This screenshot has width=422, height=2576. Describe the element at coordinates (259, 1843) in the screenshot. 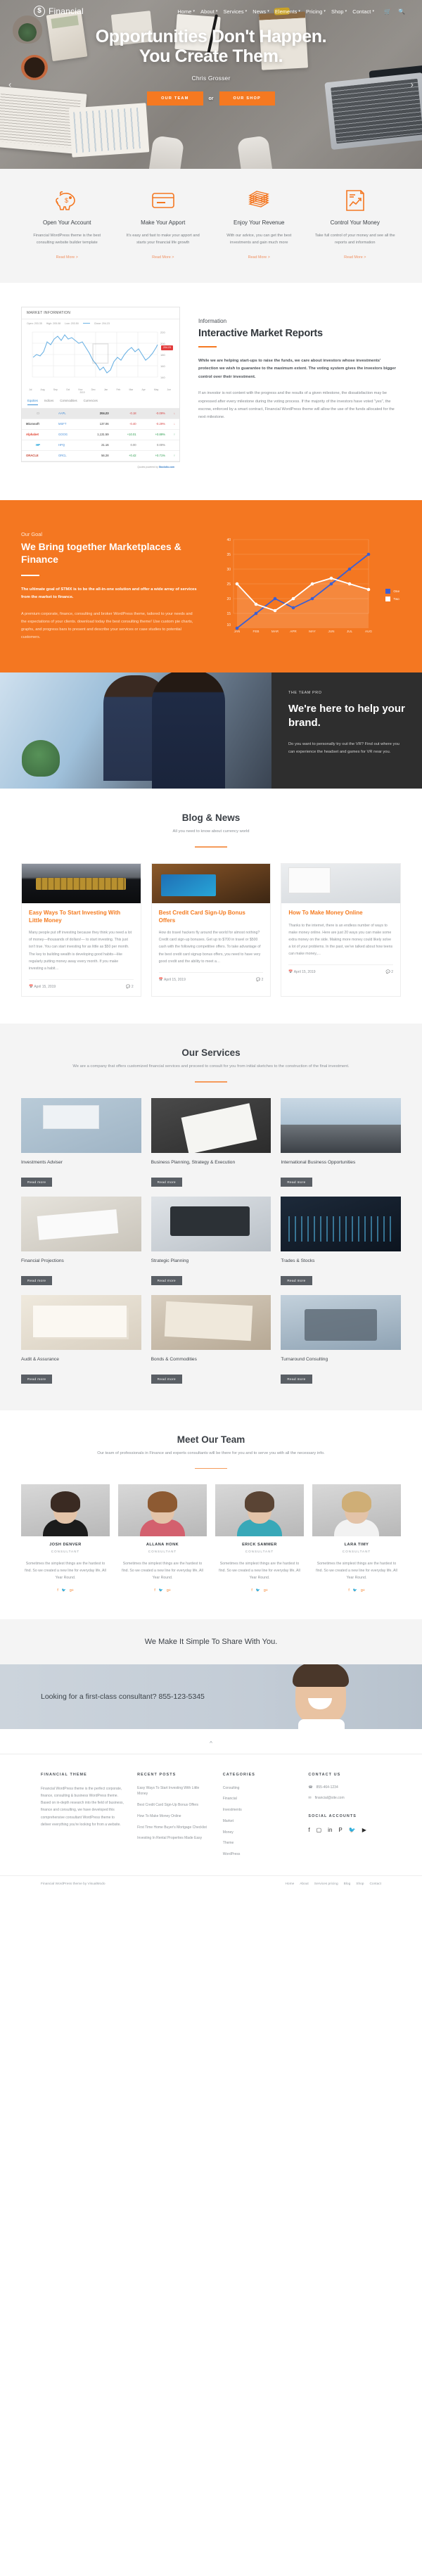

I see `footer-category-link: Theme` at that location.